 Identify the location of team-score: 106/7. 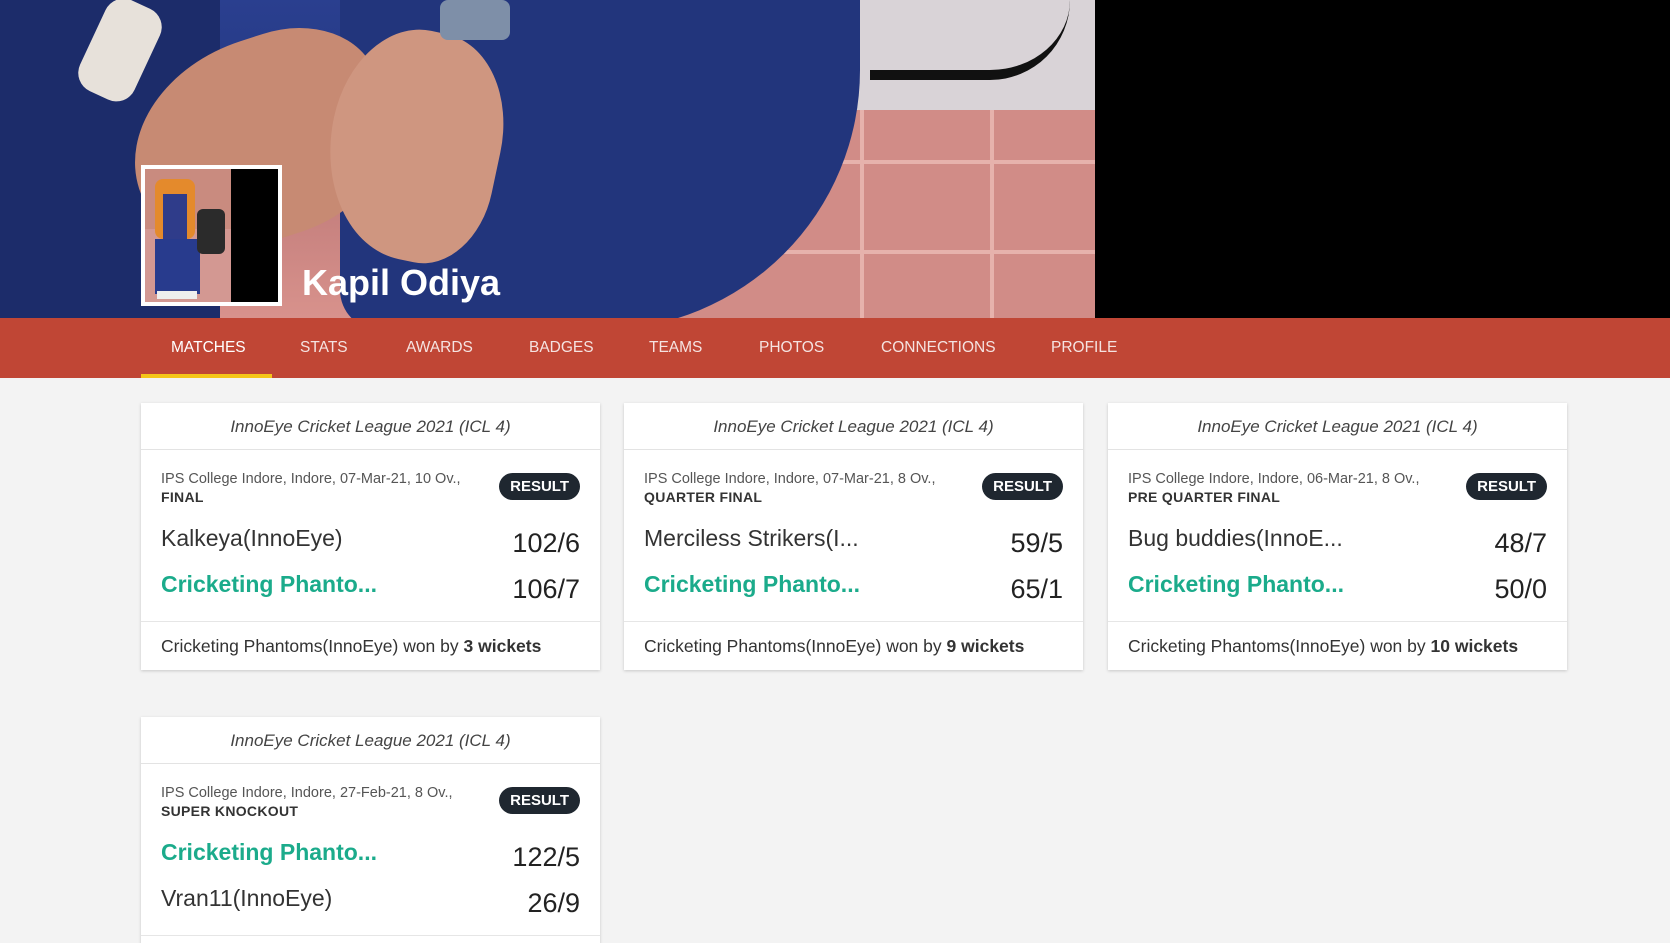
(546, 589).